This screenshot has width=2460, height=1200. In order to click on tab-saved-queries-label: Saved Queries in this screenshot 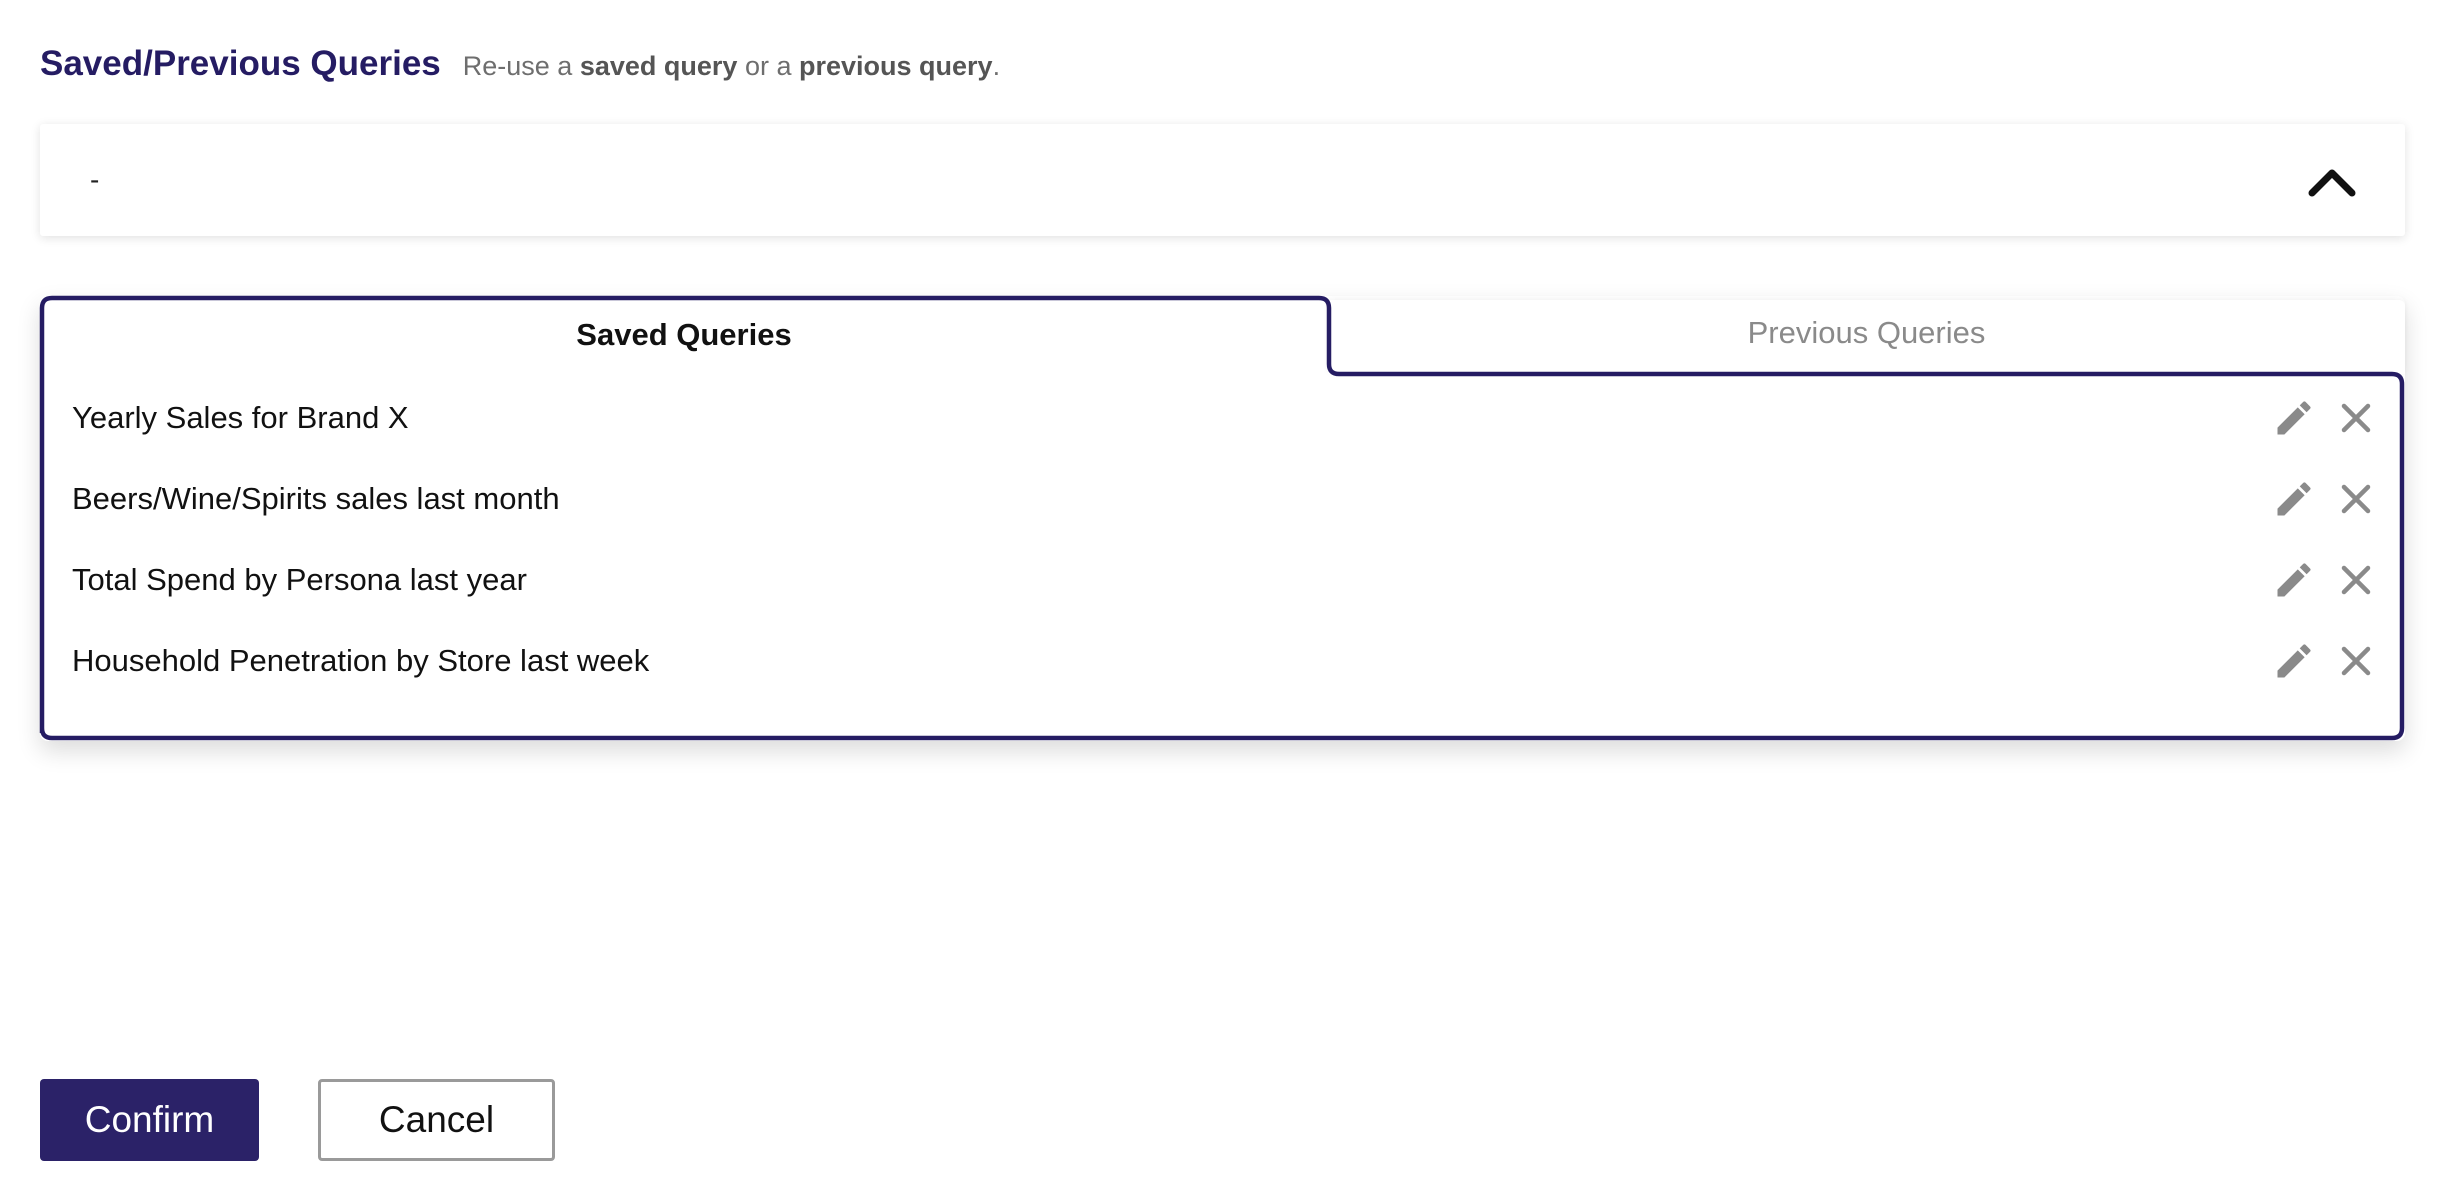, I will do `click(684, 334)`.